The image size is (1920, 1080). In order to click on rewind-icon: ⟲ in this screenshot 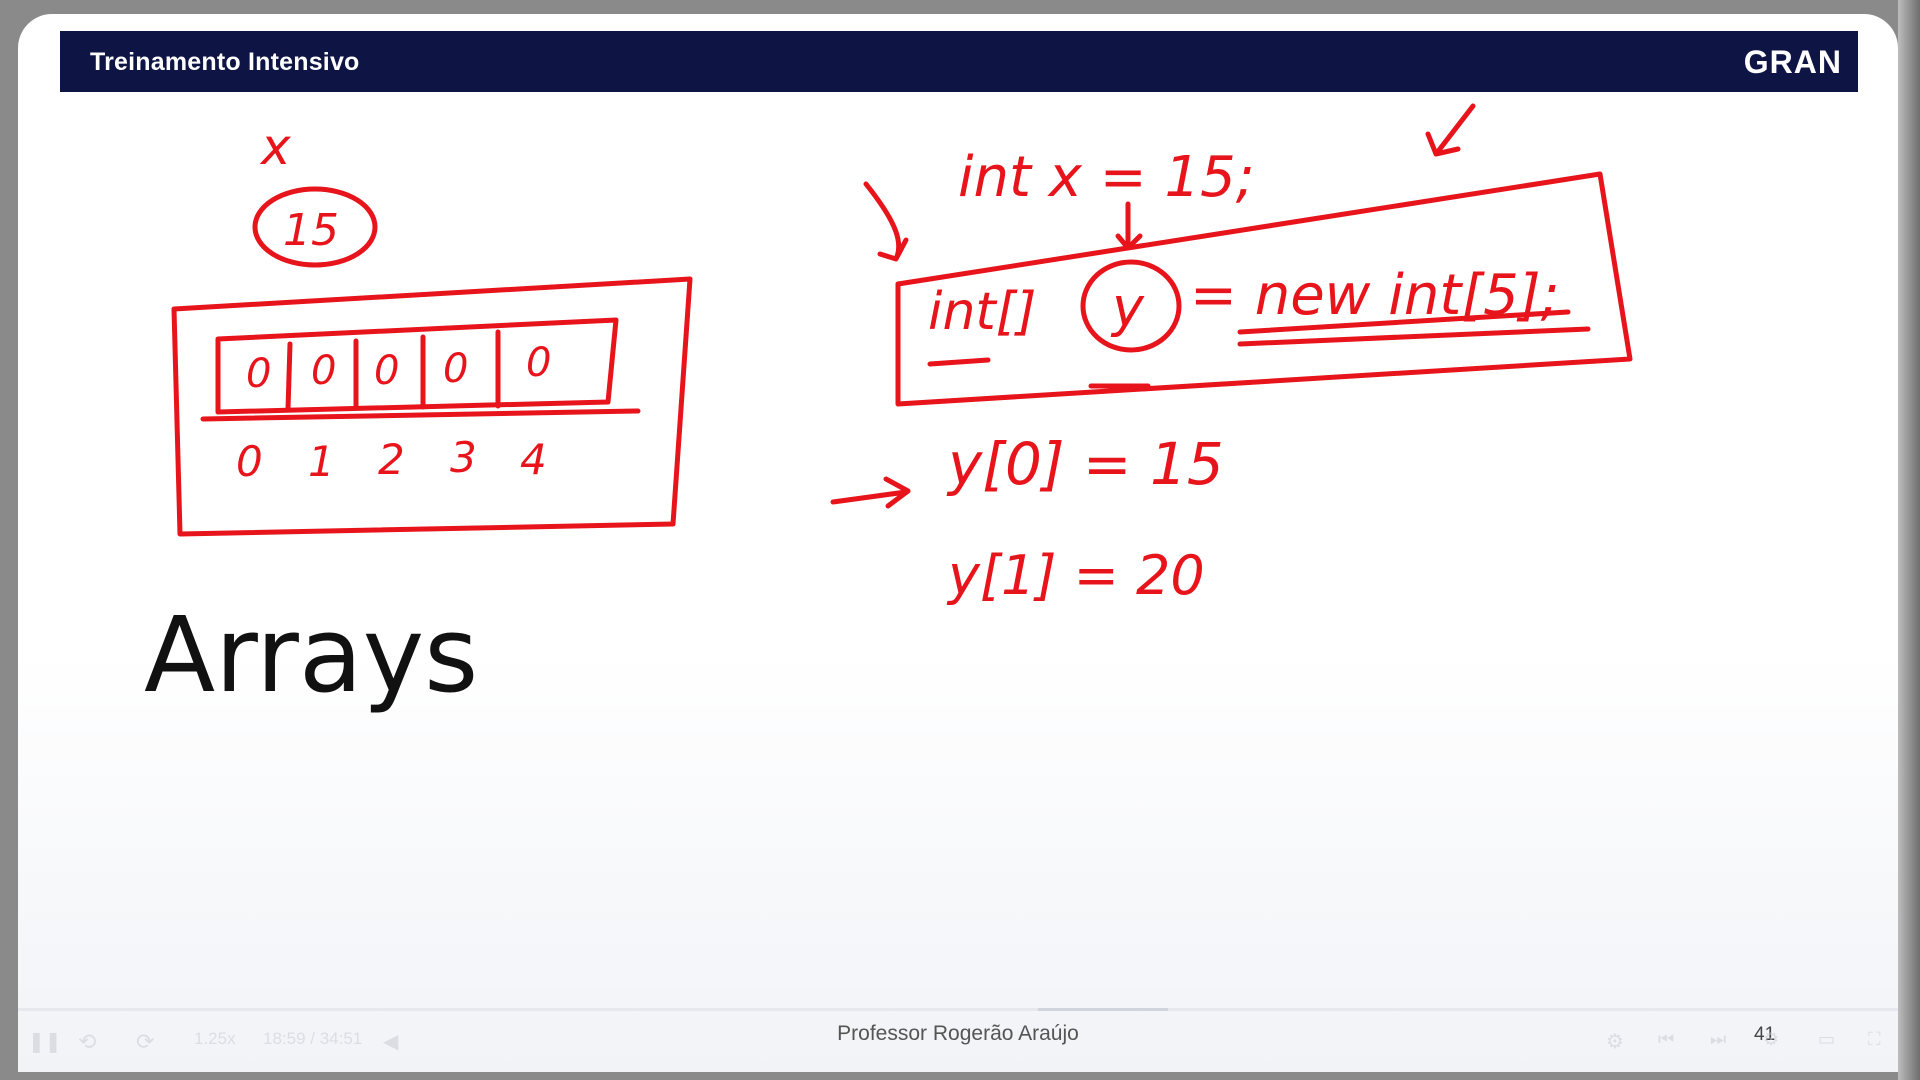, I will do `click(87, 1042)`.